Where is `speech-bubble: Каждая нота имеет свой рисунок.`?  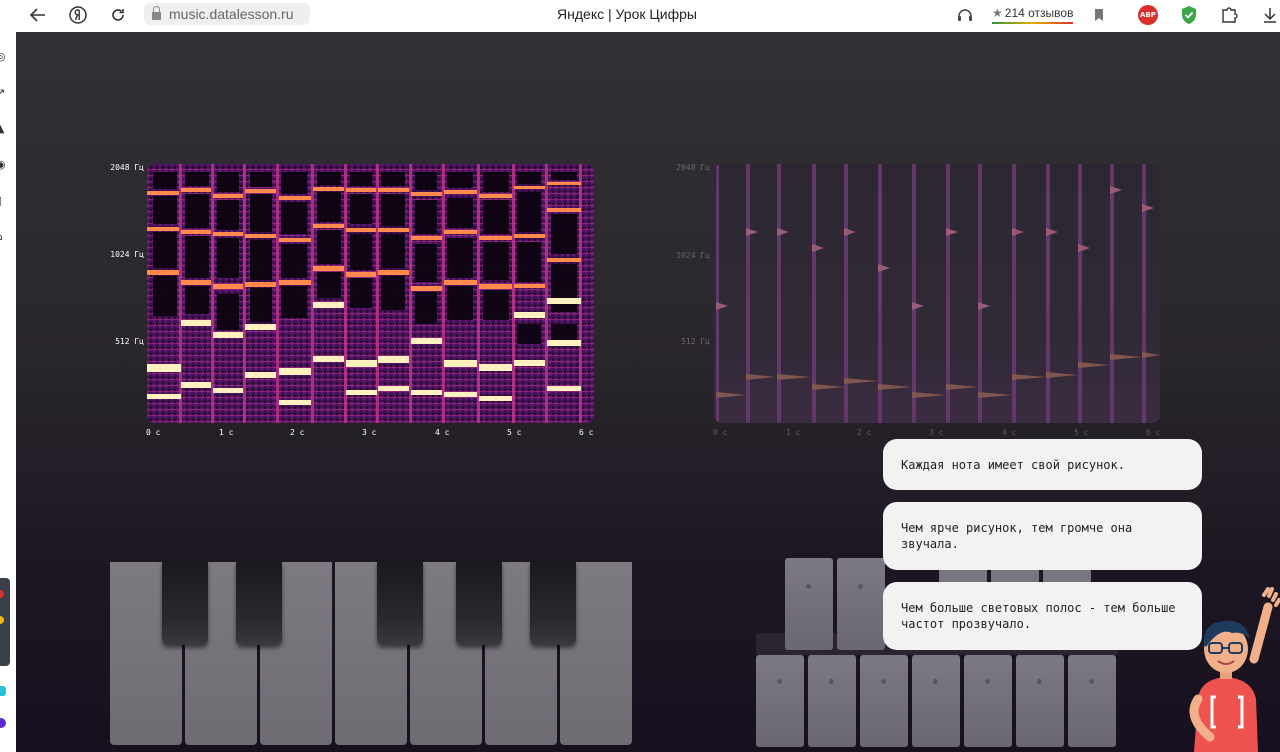 speech-bubble: Каждая нота имеет свой рисунок. is located at coordinates (1042, 464).